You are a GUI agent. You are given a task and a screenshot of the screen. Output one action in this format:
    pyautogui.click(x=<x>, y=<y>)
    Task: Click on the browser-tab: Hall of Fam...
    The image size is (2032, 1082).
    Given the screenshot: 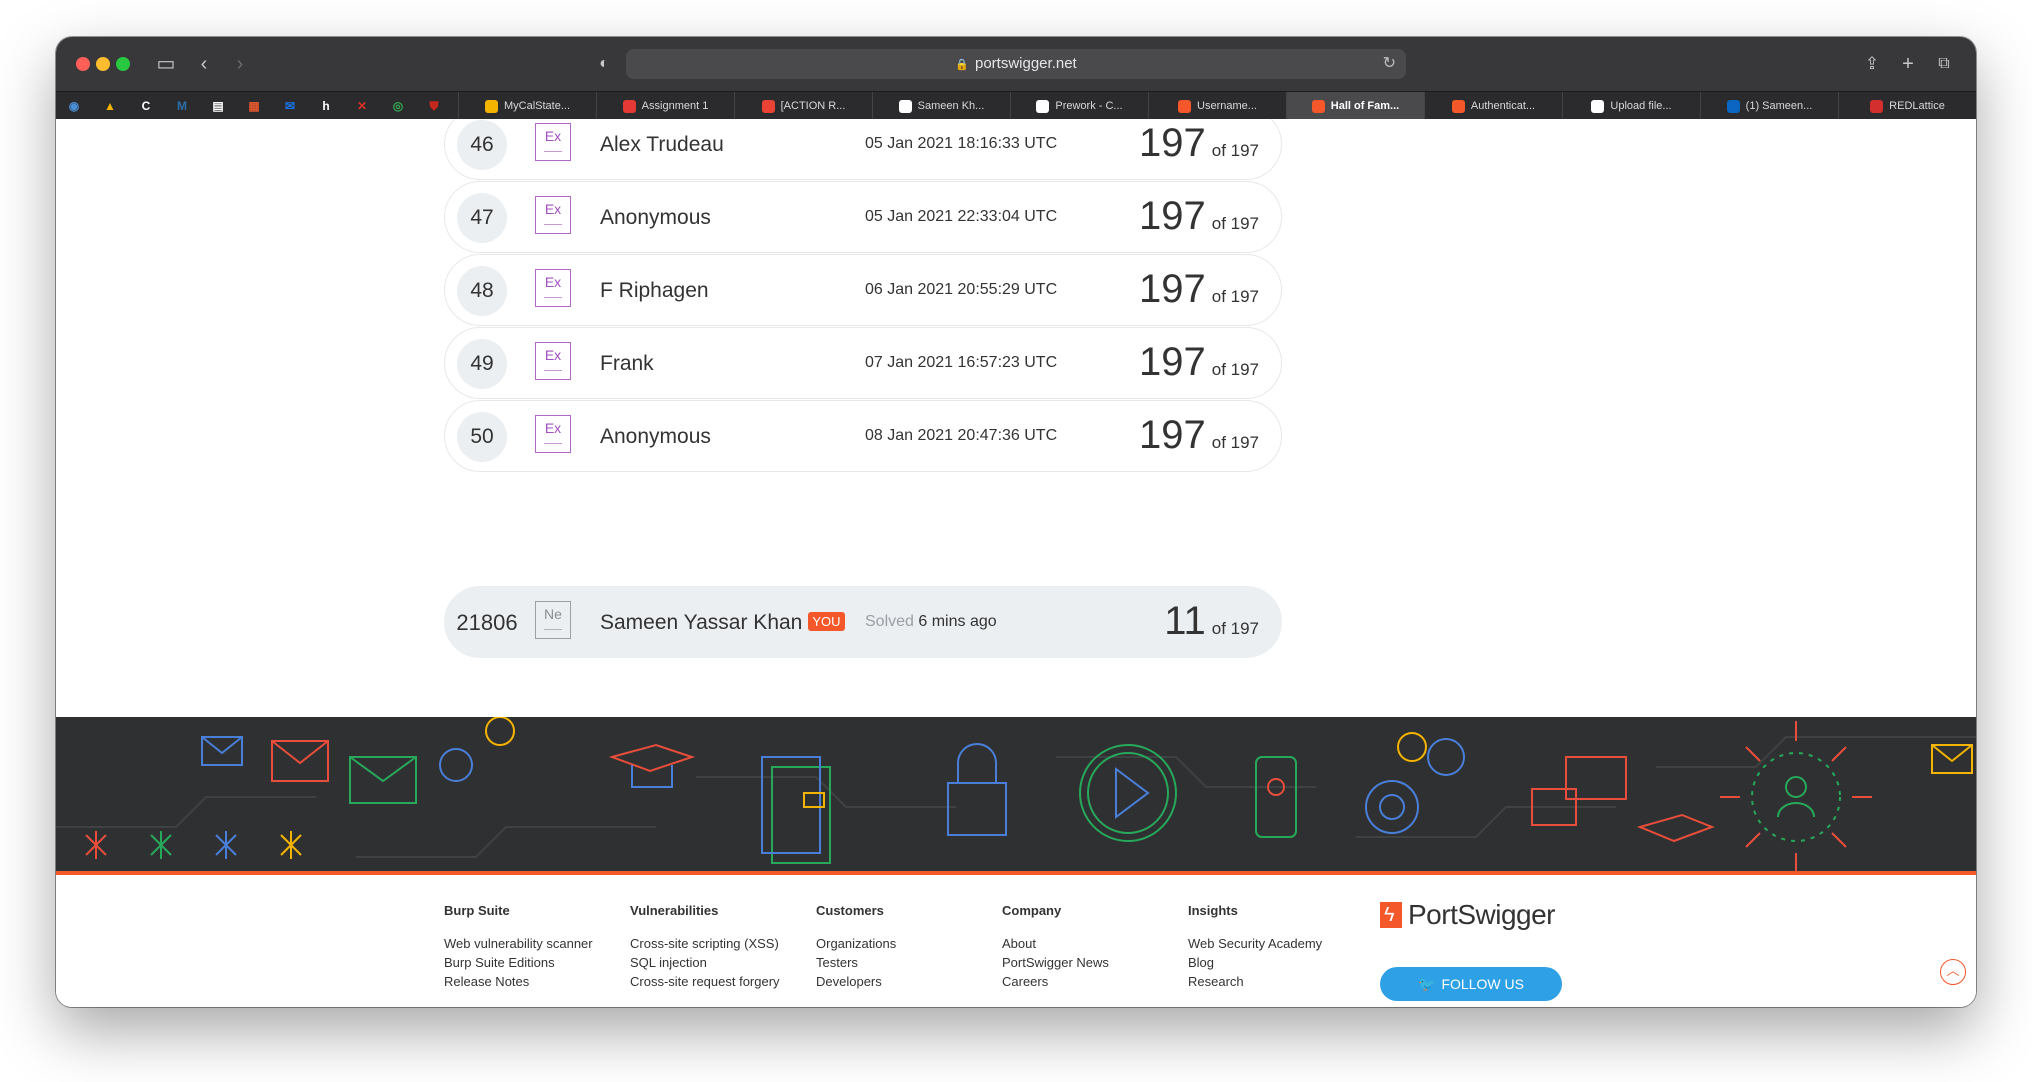 What is the action you would take?
    pyautogui.click(x=1355, y=106)
    